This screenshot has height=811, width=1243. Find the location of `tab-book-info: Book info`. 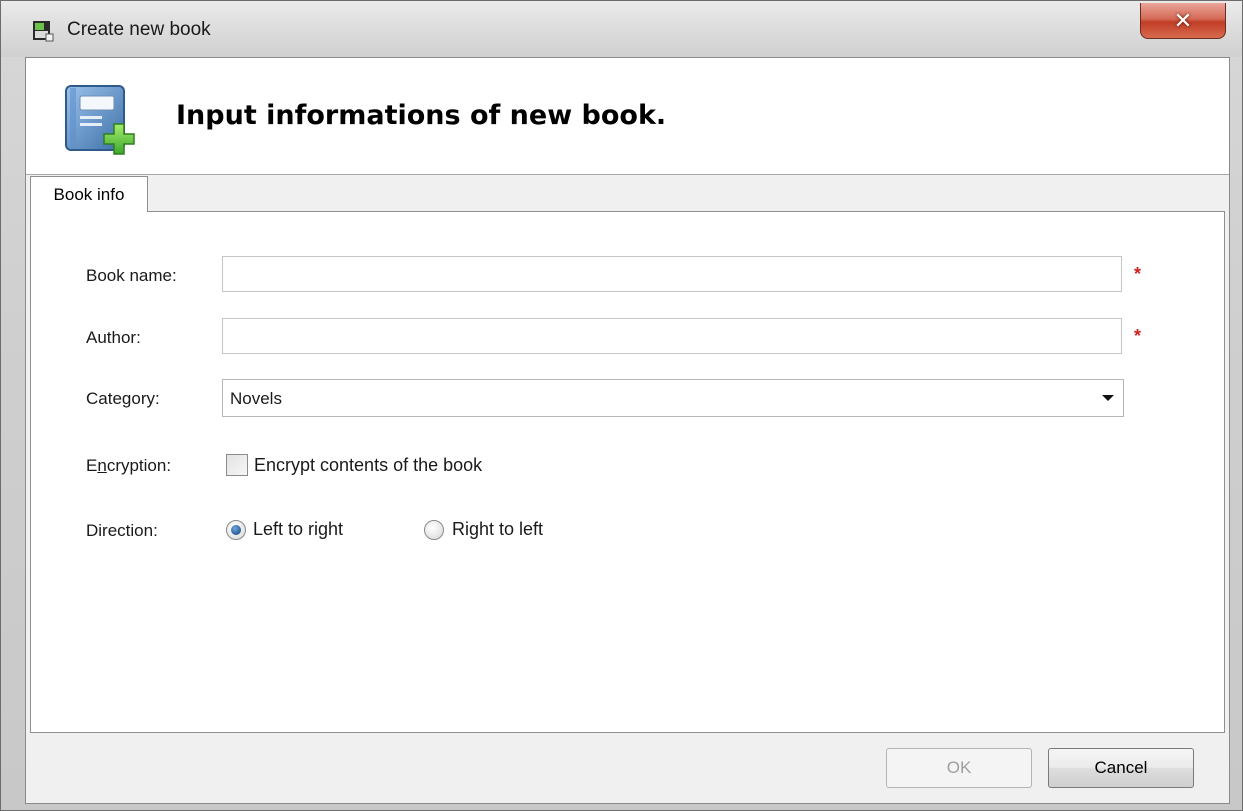

tab-book-info: Book info is located at coordinates (89, 194).